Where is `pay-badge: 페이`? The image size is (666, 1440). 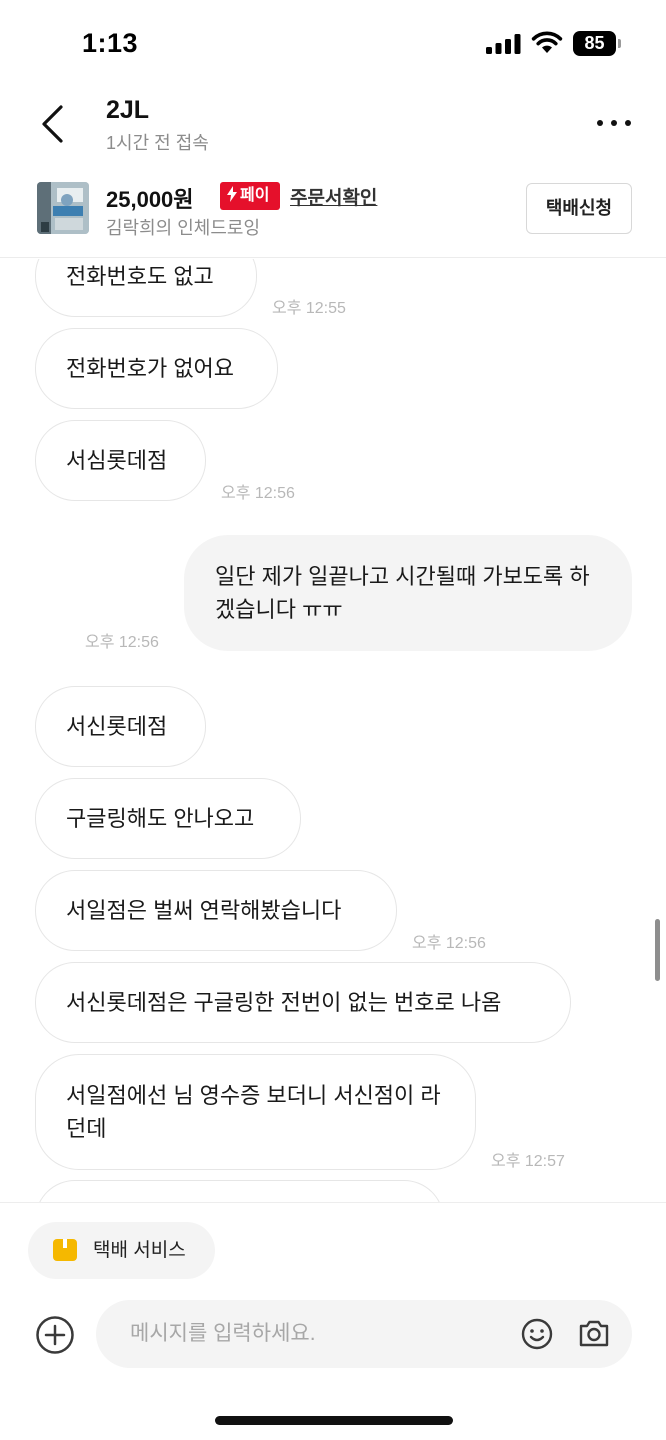
pay-badge: 페이 is located at coordinates (250, 196).